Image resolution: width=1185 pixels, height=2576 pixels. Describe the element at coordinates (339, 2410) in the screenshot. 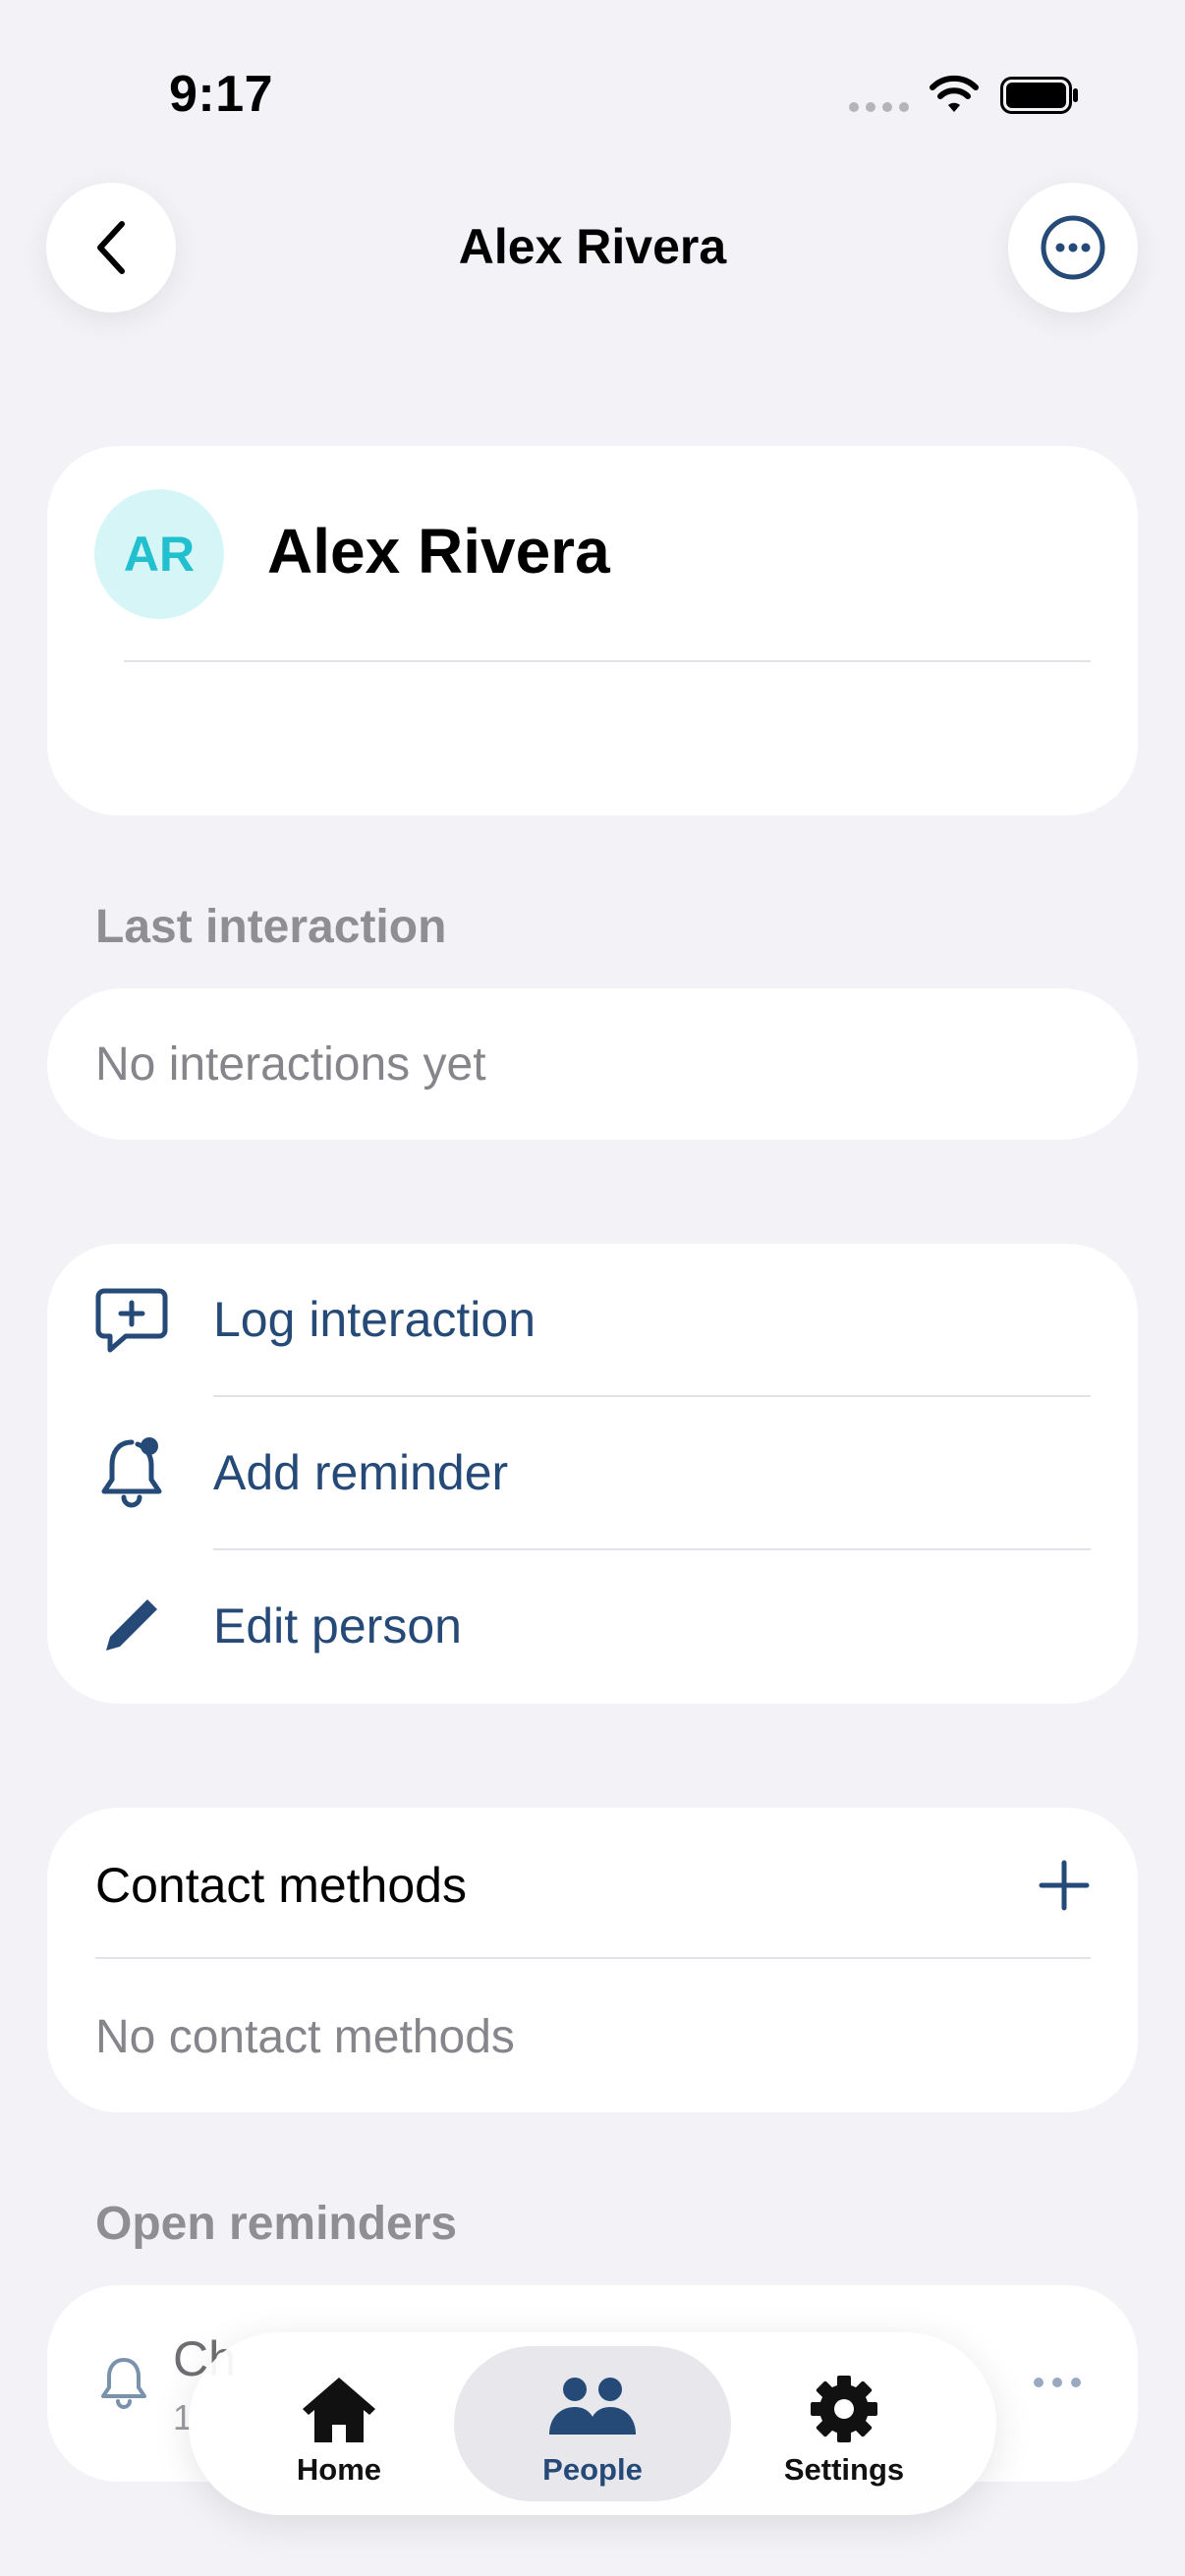

I see `house-icon` at that location.